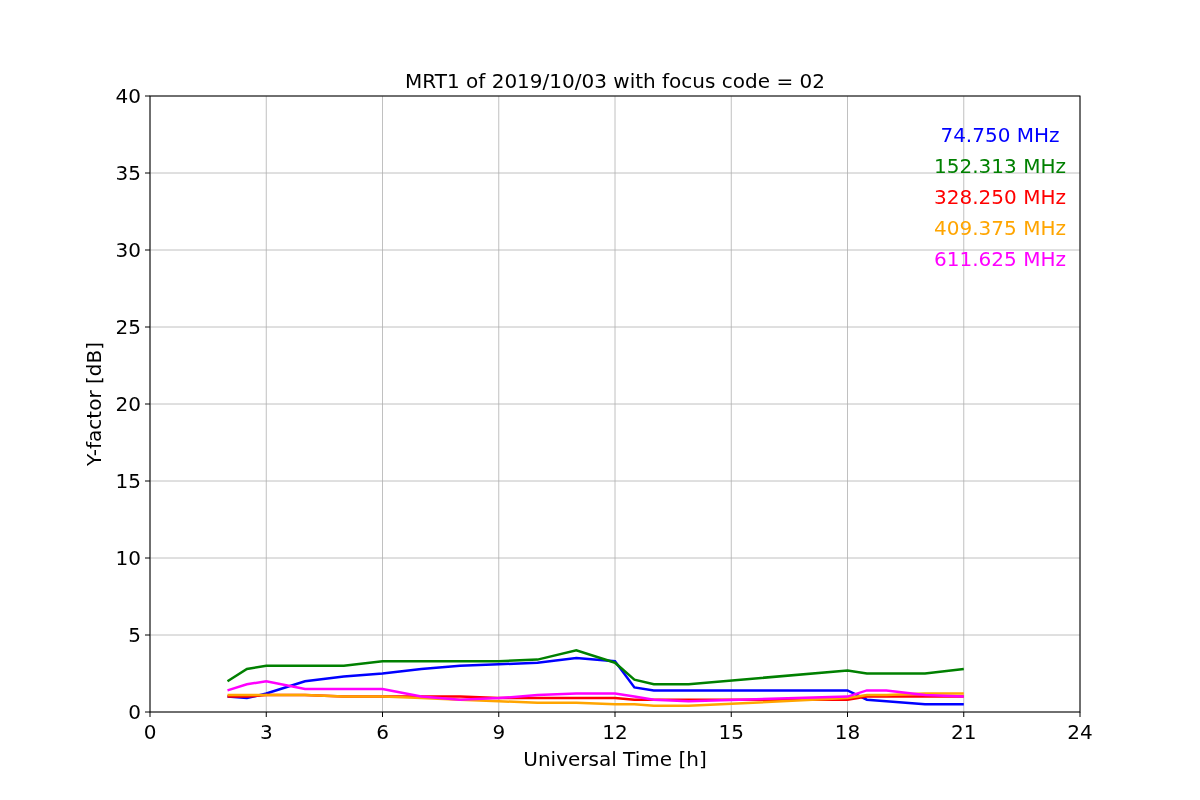 Image resolution: width=1200 pixels, height=800 pixels. Describe the element at coordinates (847, 732) in the screenshot. I see `x-tick-label: 18` at that location.